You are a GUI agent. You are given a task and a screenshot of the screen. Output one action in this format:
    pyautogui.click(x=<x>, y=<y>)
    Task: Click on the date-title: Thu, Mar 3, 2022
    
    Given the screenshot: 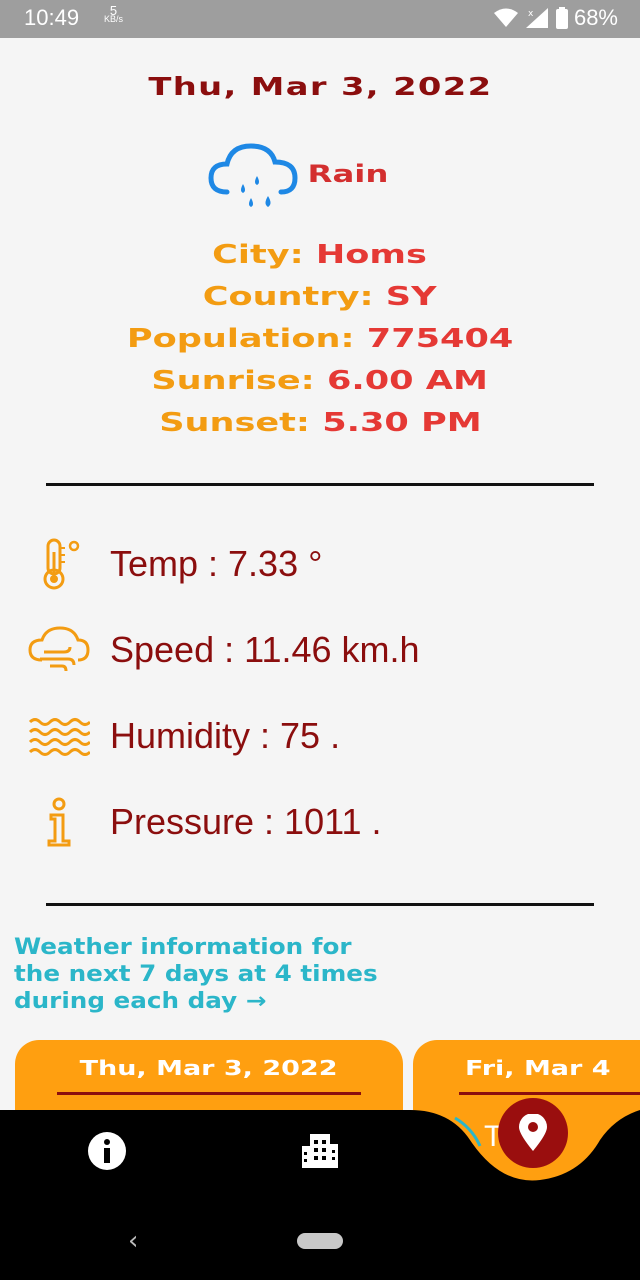 What is the action you would take?
    pyautogui.click(x=320, y=86)
    